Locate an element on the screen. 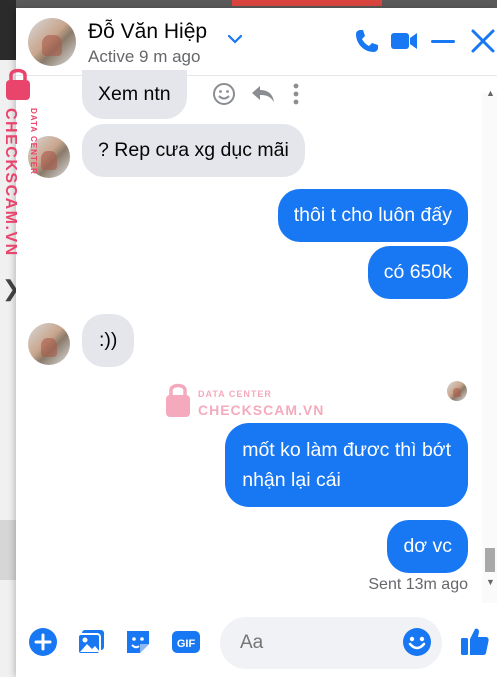  chevron-down-icon is located at coordinates (235, 39).